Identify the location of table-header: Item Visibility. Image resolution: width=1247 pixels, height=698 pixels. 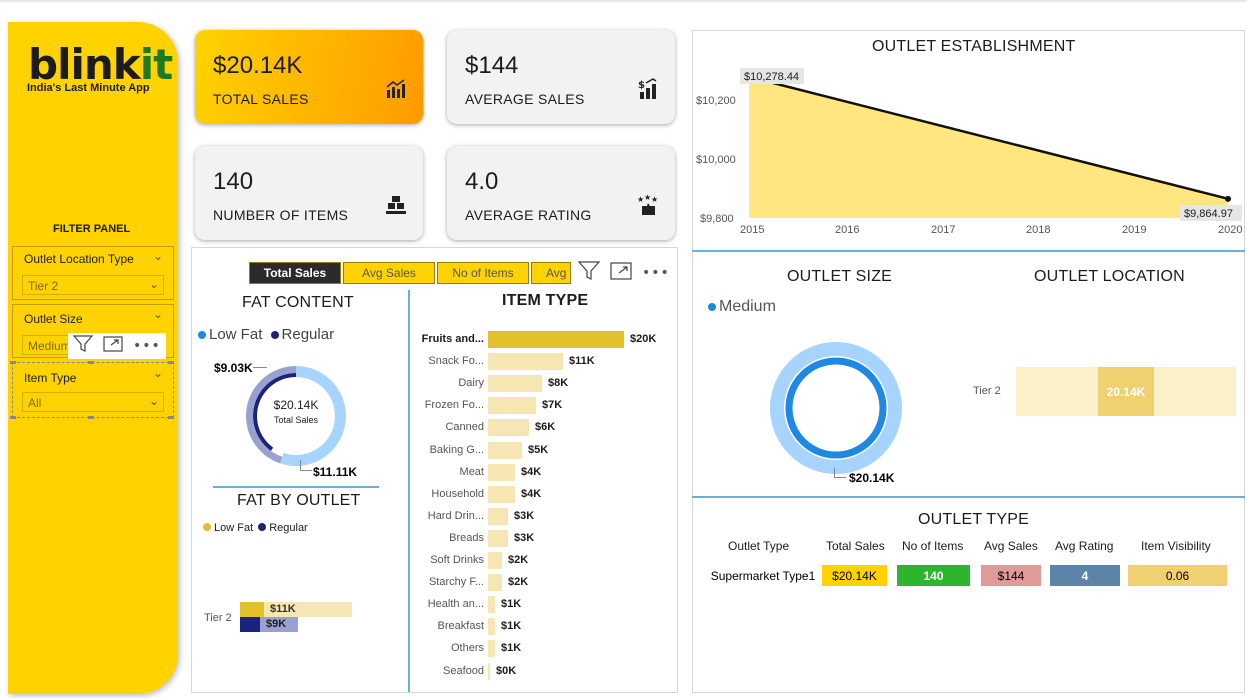
(1176, 546).